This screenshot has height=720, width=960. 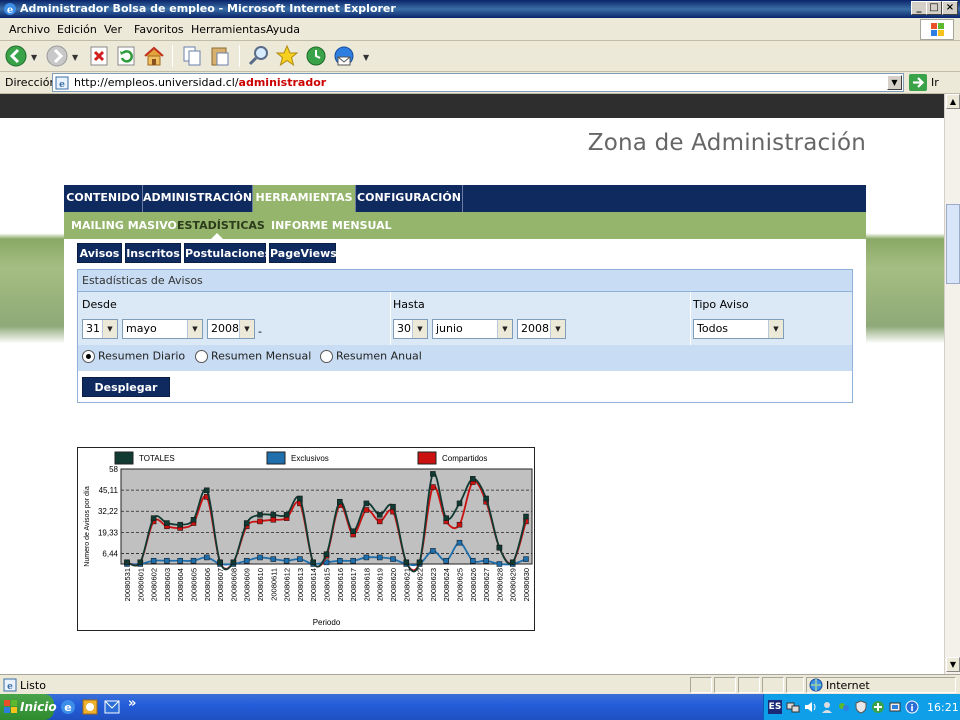 What do you see at coordinates (156, 82) in the screenshot?
I see `url-prefix: http://empleos.universidad.cl/` at bounding box center [156, 82].